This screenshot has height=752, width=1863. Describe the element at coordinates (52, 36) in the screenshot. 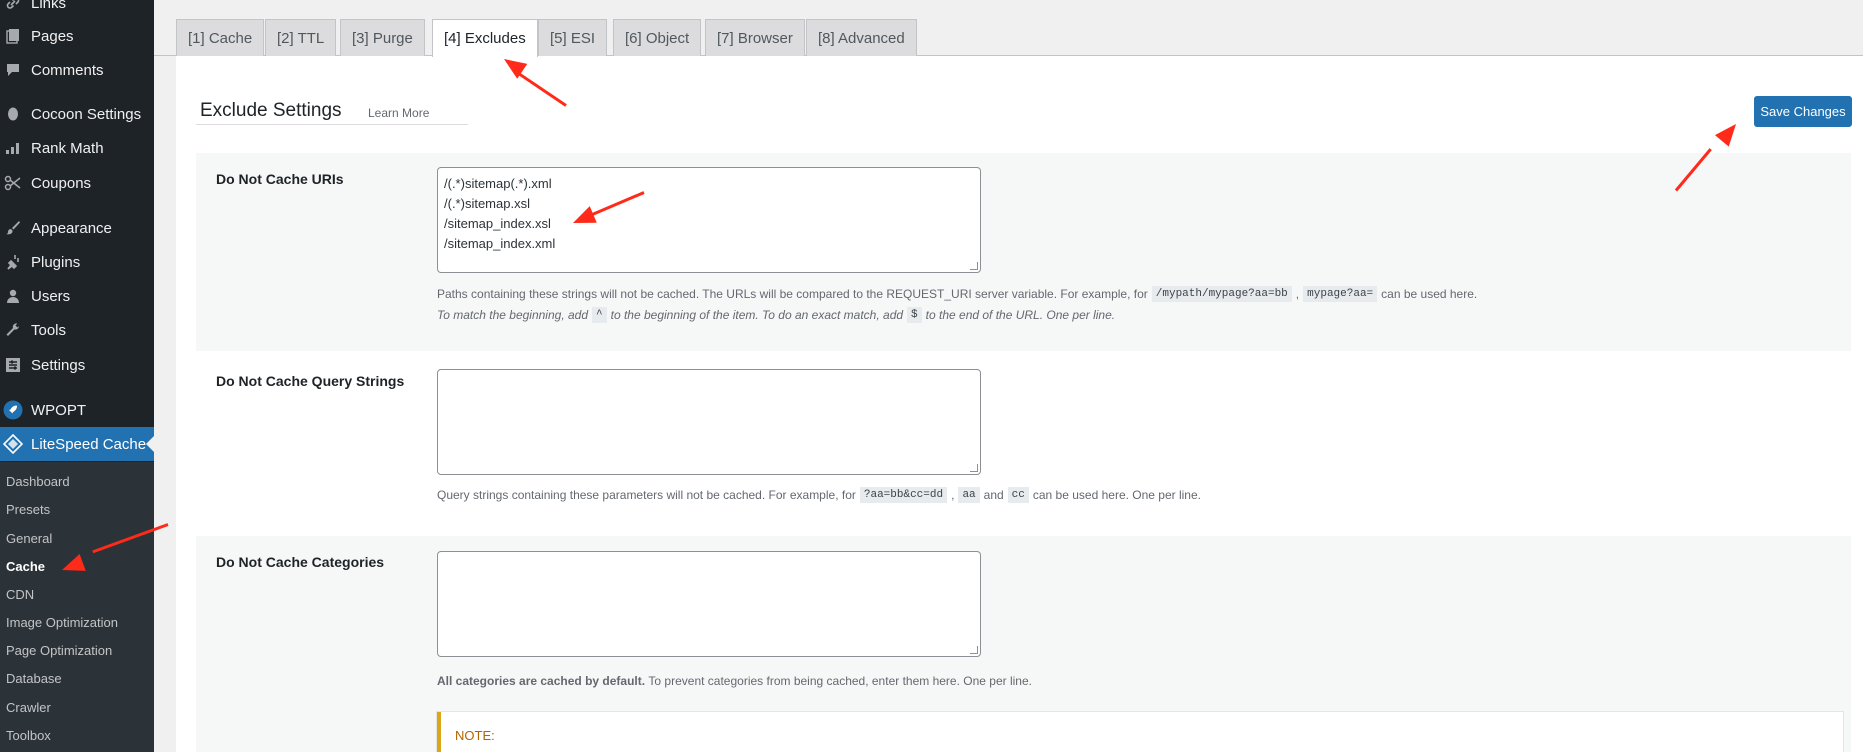

I see `menu-label: Pages` at that location.